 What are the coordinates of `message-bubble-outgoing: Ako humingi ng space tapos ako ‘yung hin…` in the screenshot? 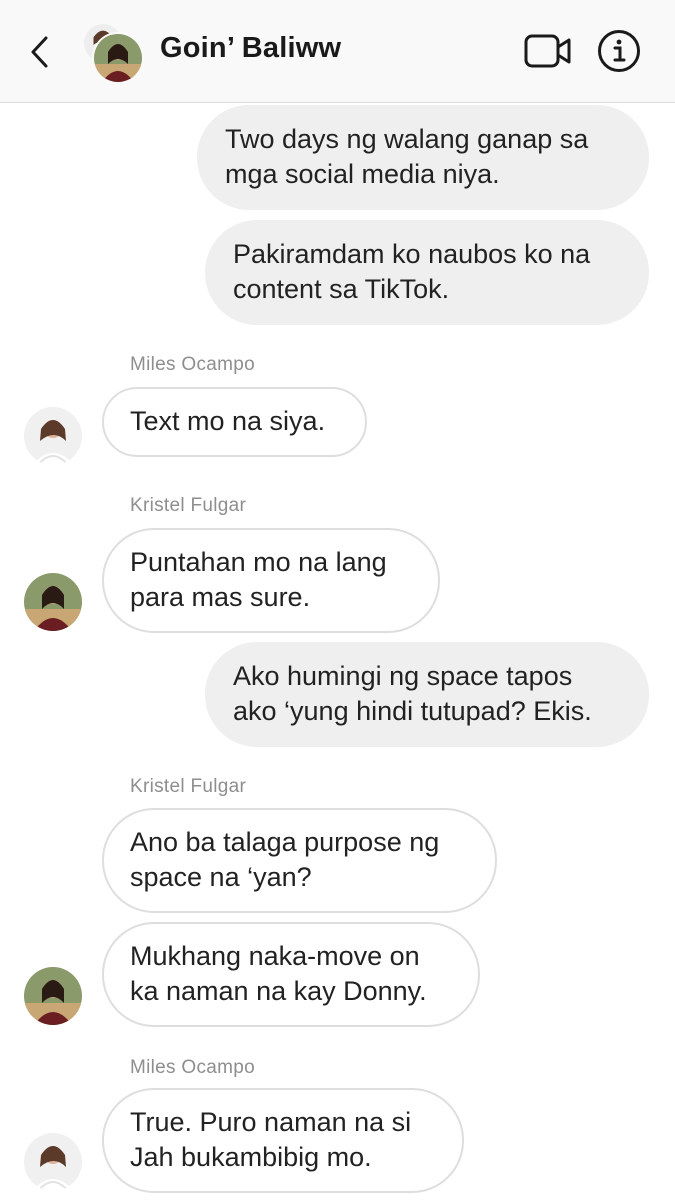 It's located at (427, 694).